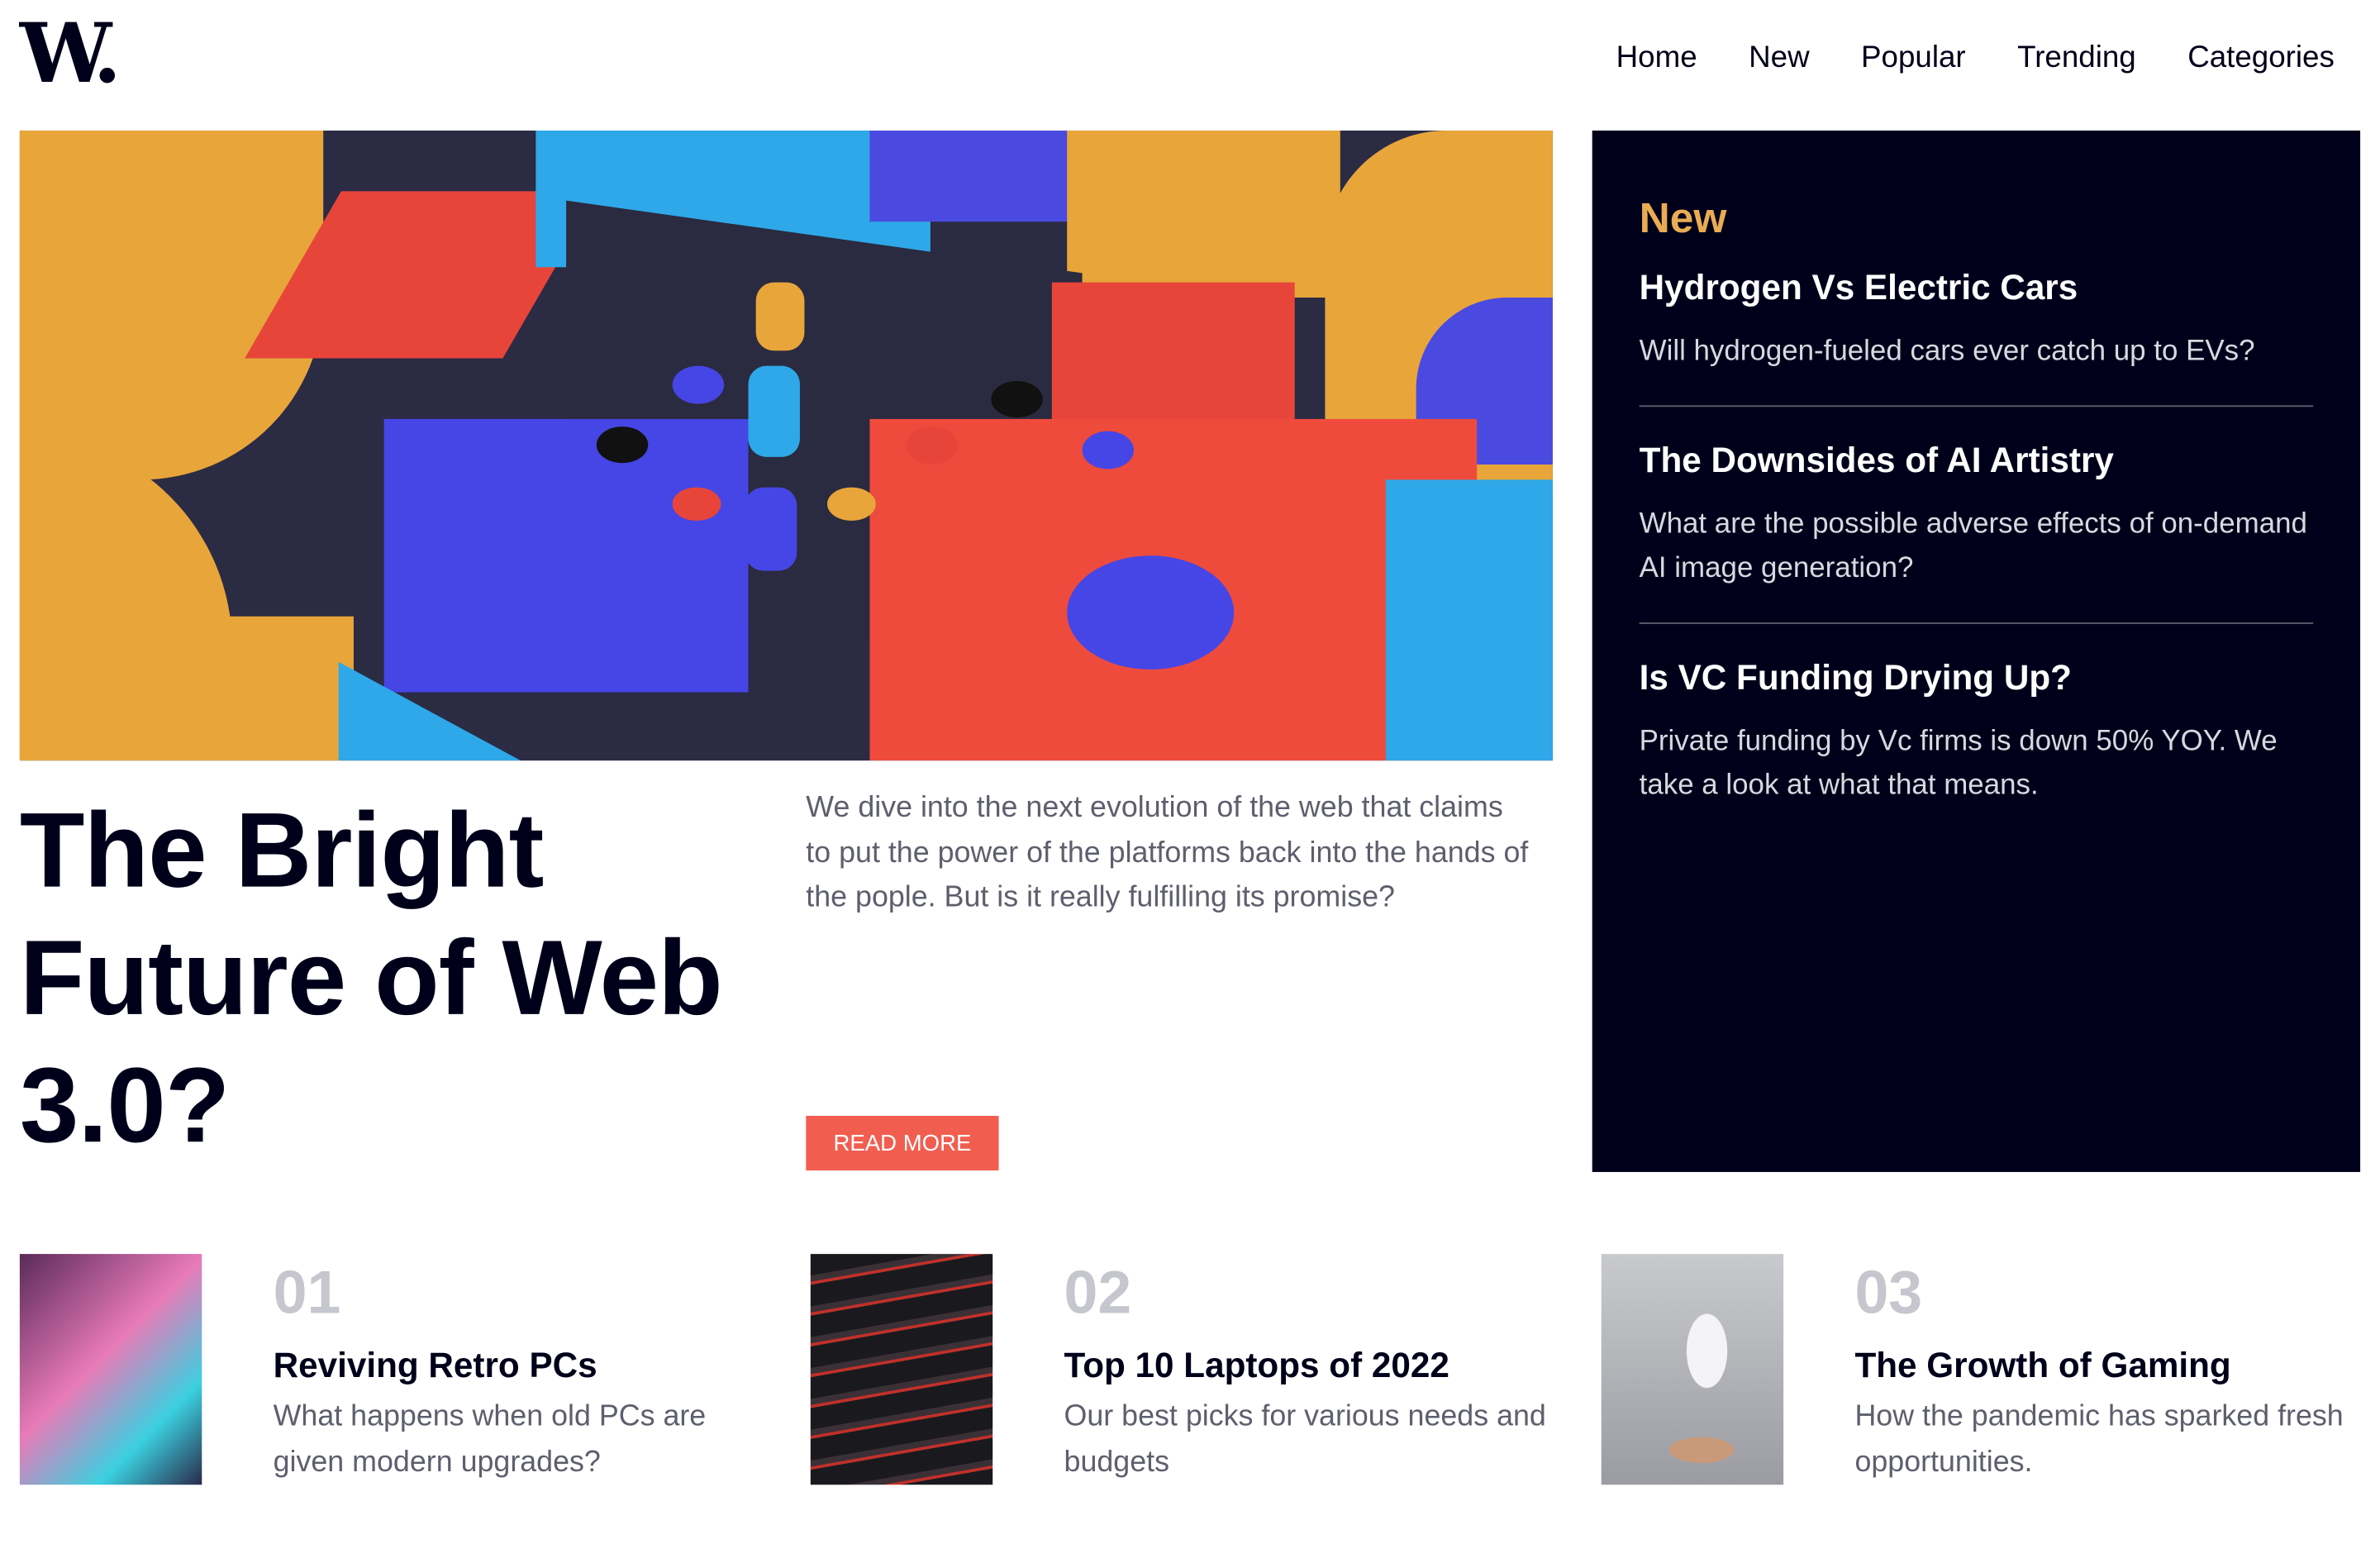  I want to click on laptop-keyboard-thumbnail, so click(901, 1369).